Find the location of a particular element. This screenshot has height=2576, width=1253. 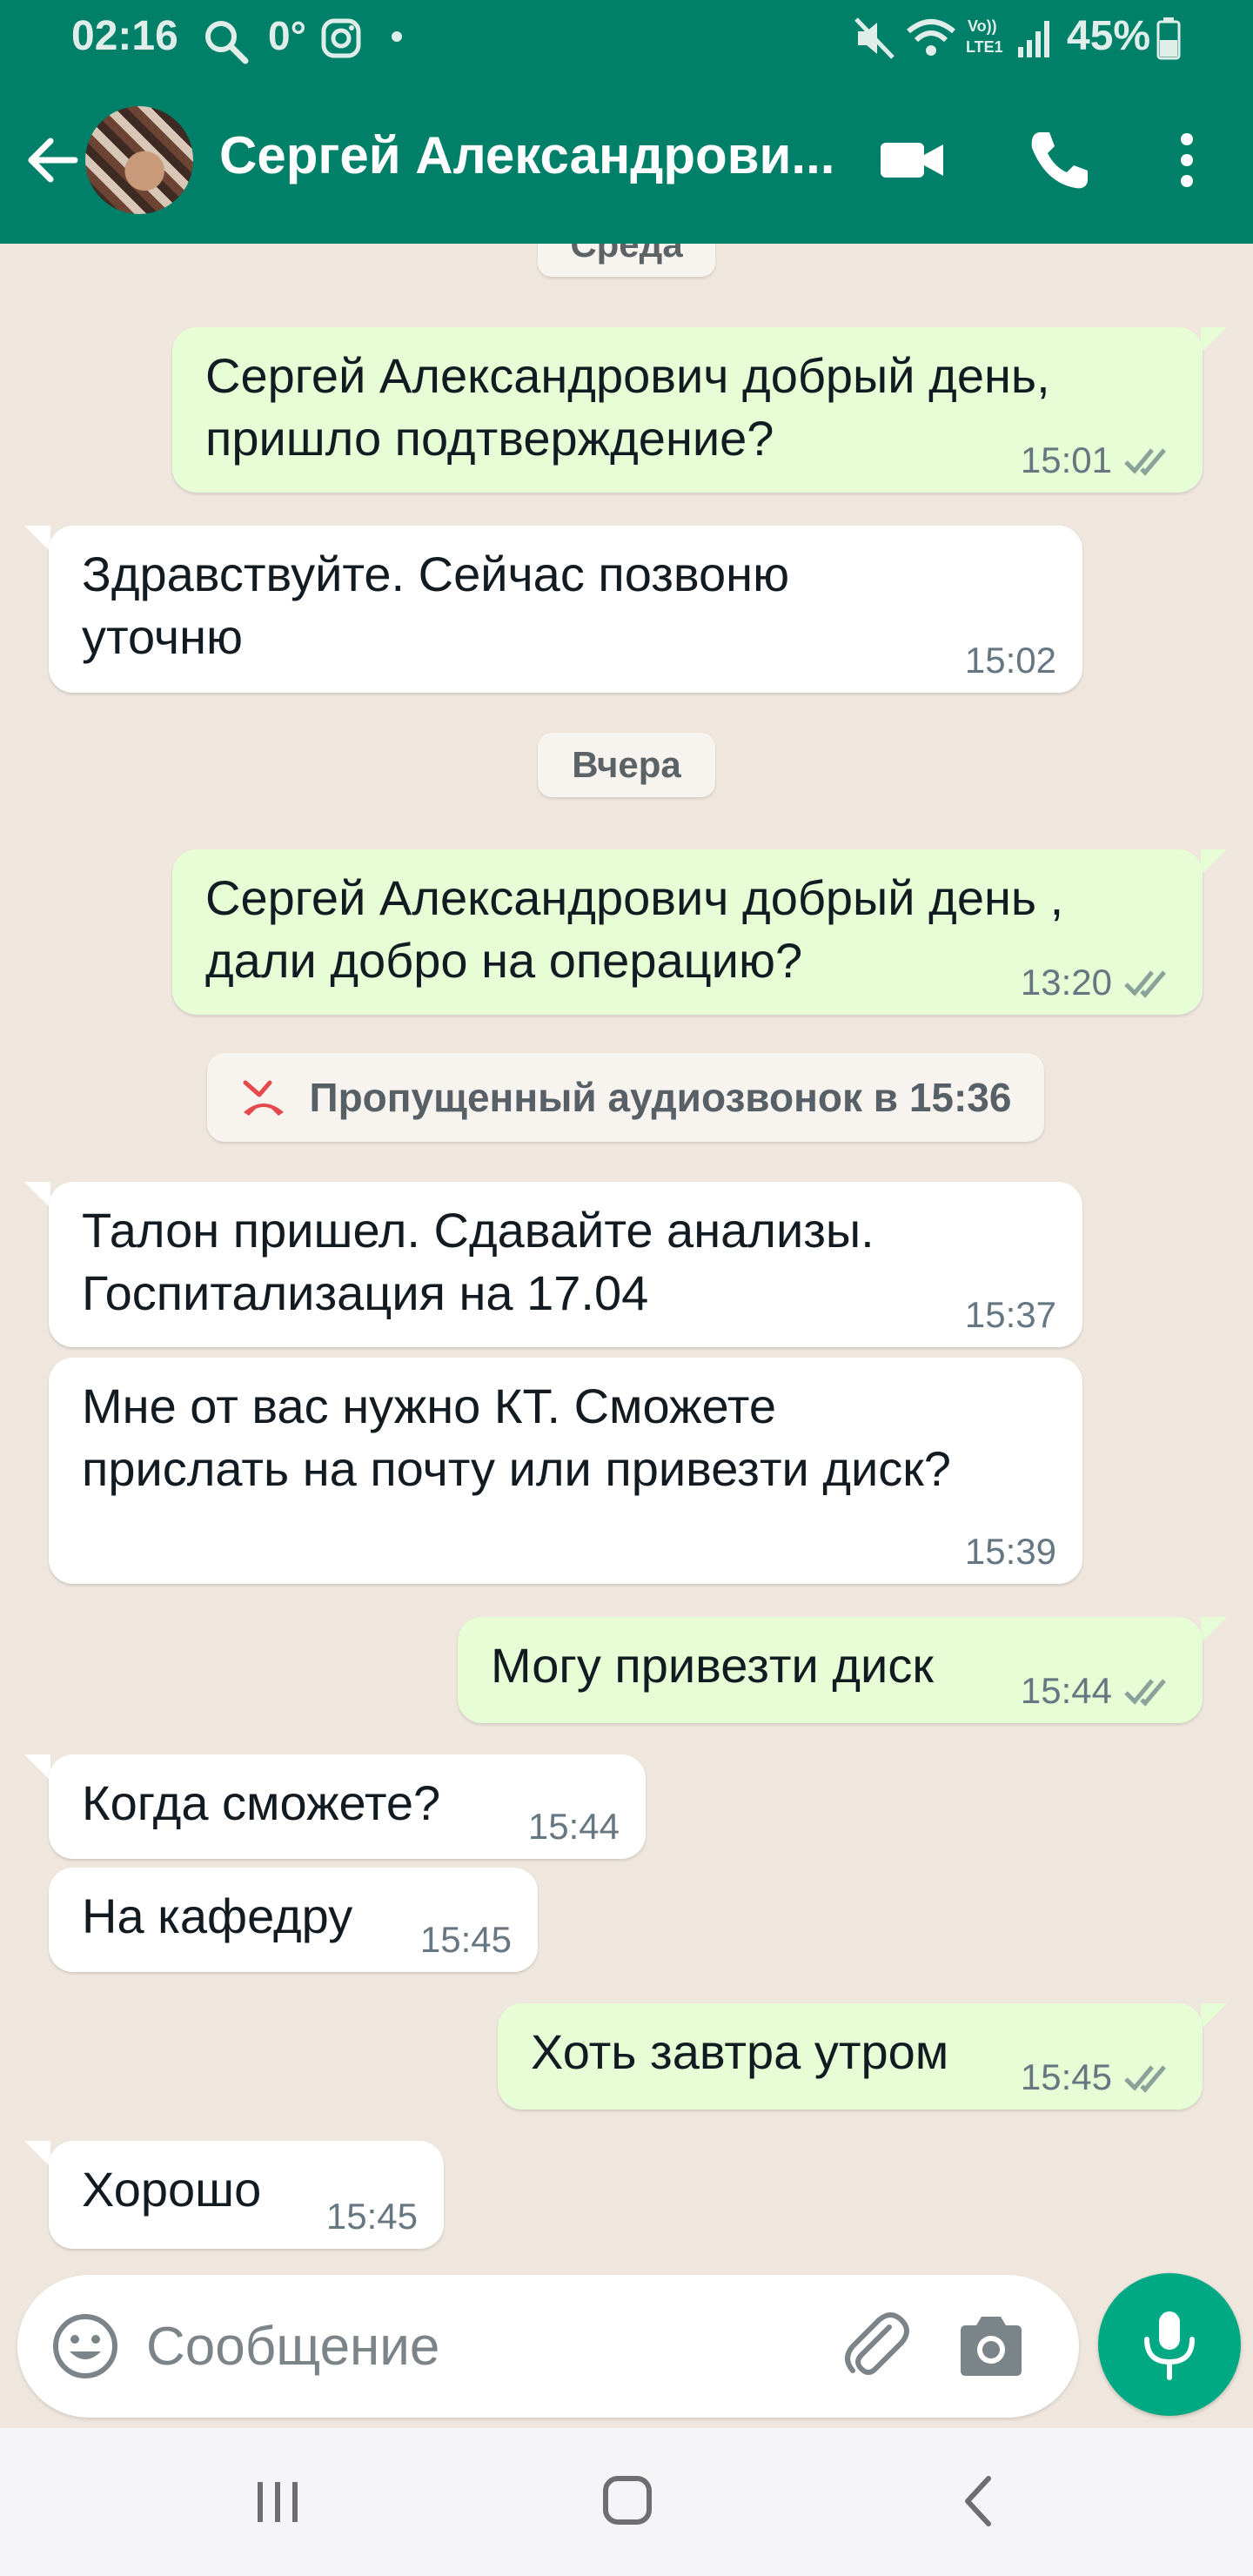

message-out: Могу привезти диск 15:44 is located at coordinates (830, 1670).